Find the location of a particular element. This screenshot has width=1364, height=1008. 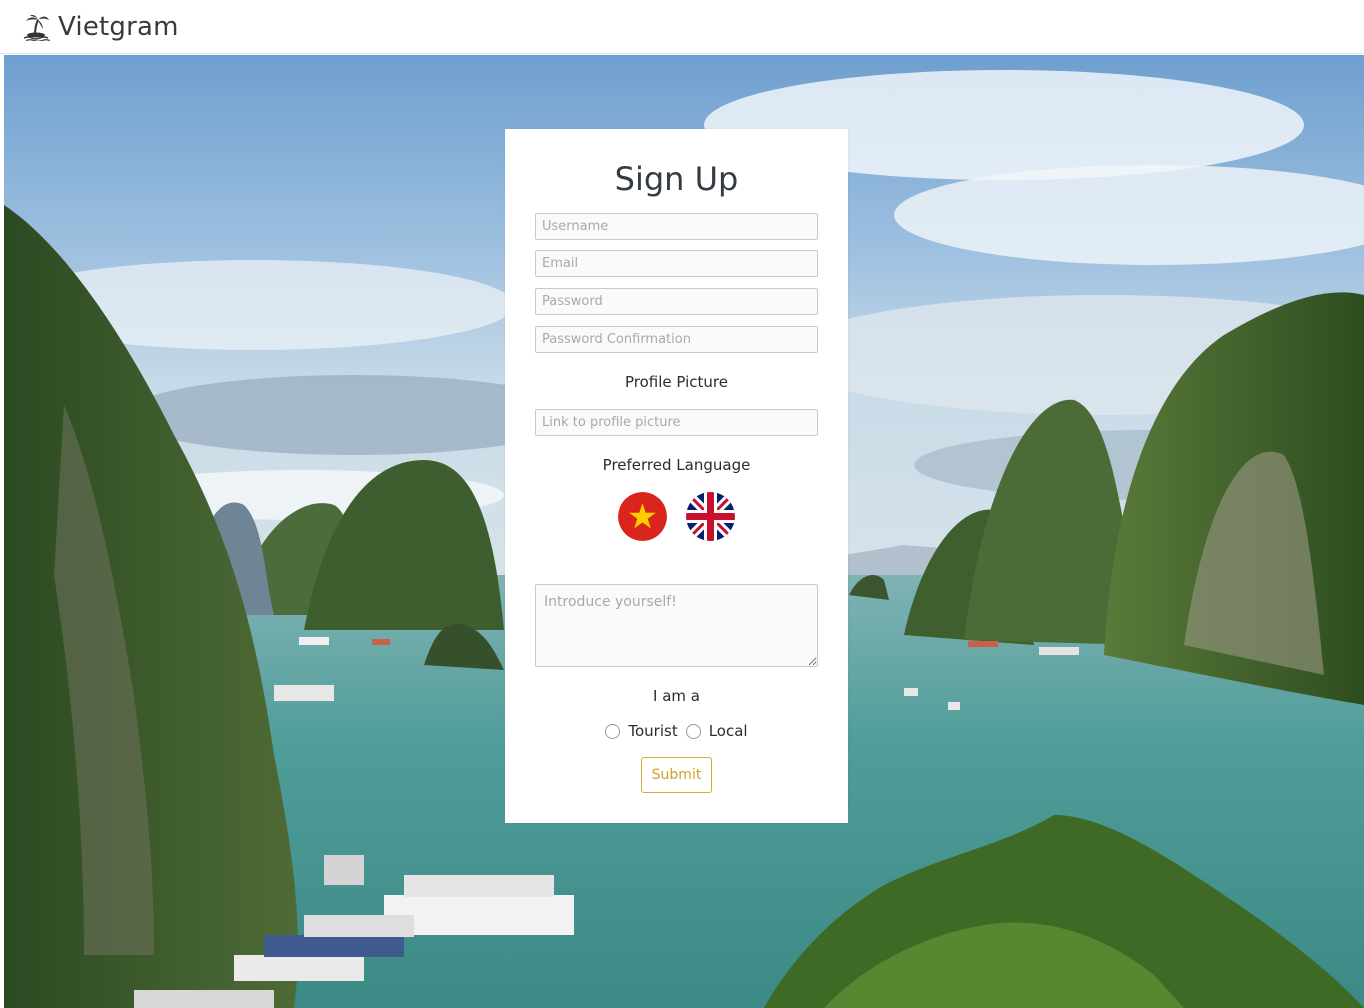

preferred-language-label: Preferred Language is located at coordinates (676, 465).